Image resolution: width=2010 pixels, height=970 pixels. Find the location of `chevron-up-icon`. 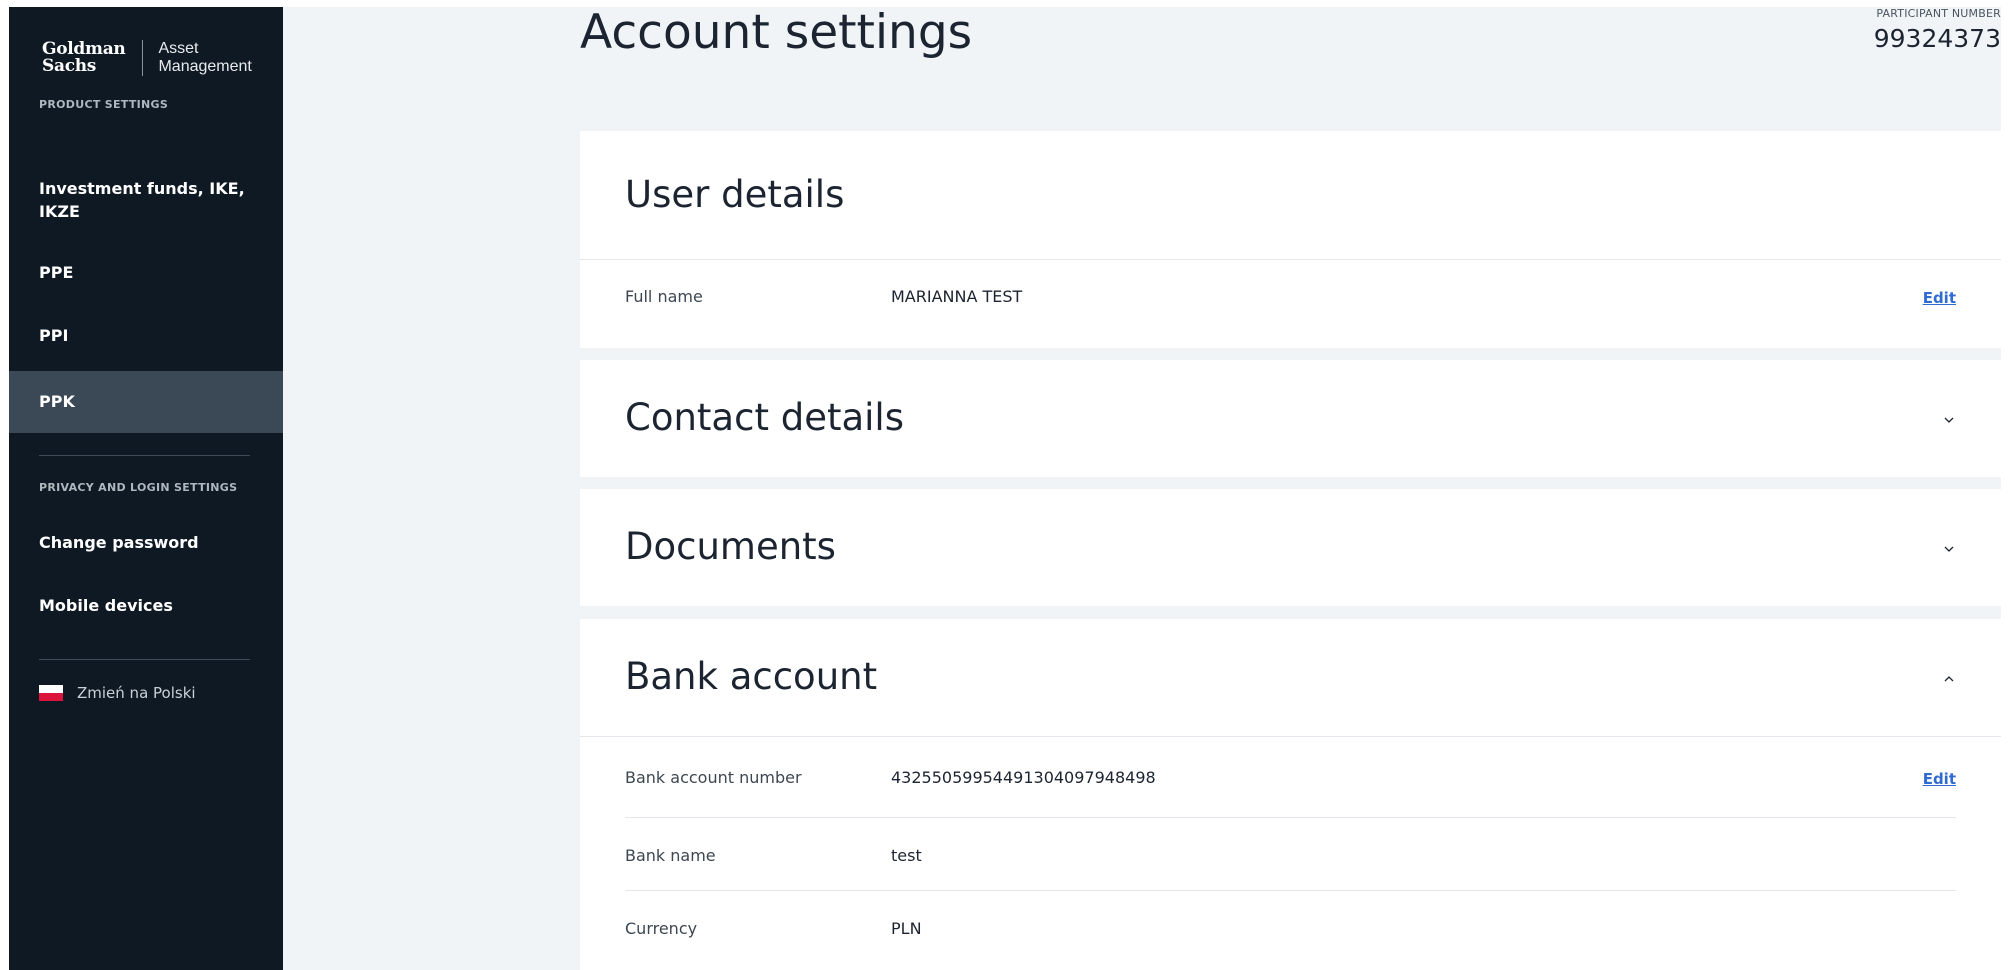

chevron-up-icon is located at coordinates (1949, 679).